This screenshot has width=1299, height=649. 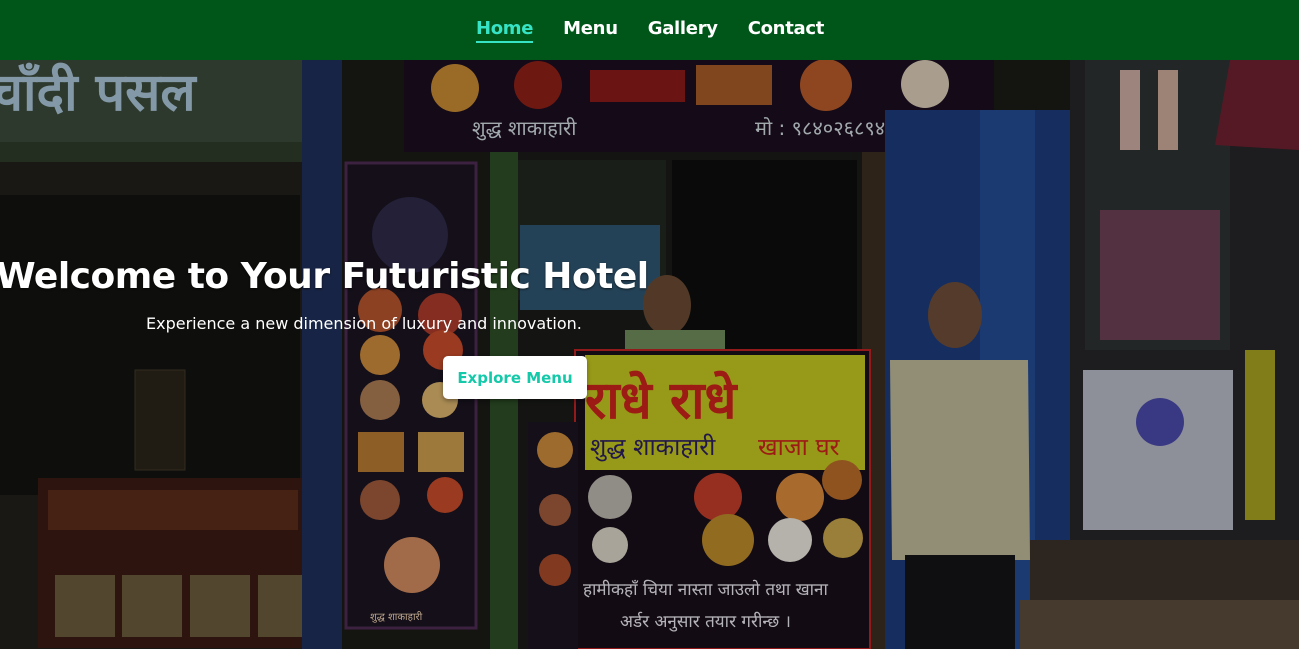 What do you see at coordinates (786, 30) in the screenshot?
I see `nav-link-contact: Contact` at bounding box center [786, 30].